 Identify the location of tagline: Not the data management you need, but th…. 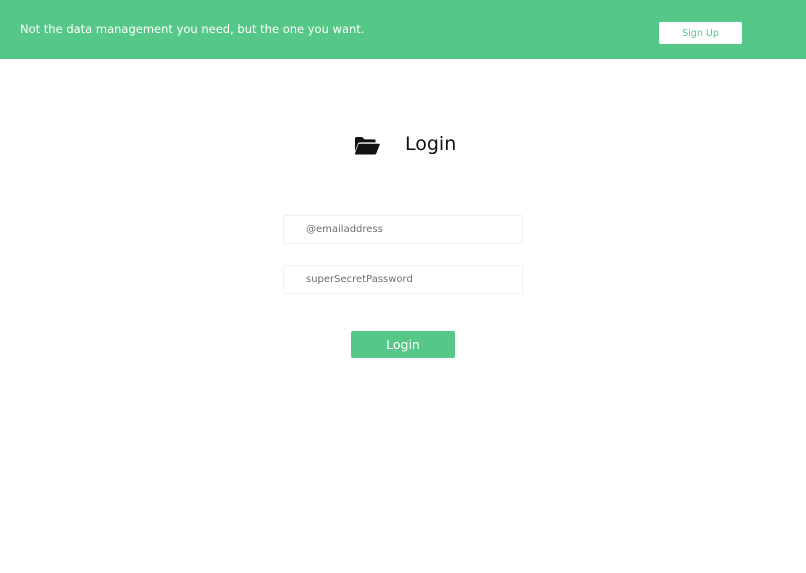
(192, 29).